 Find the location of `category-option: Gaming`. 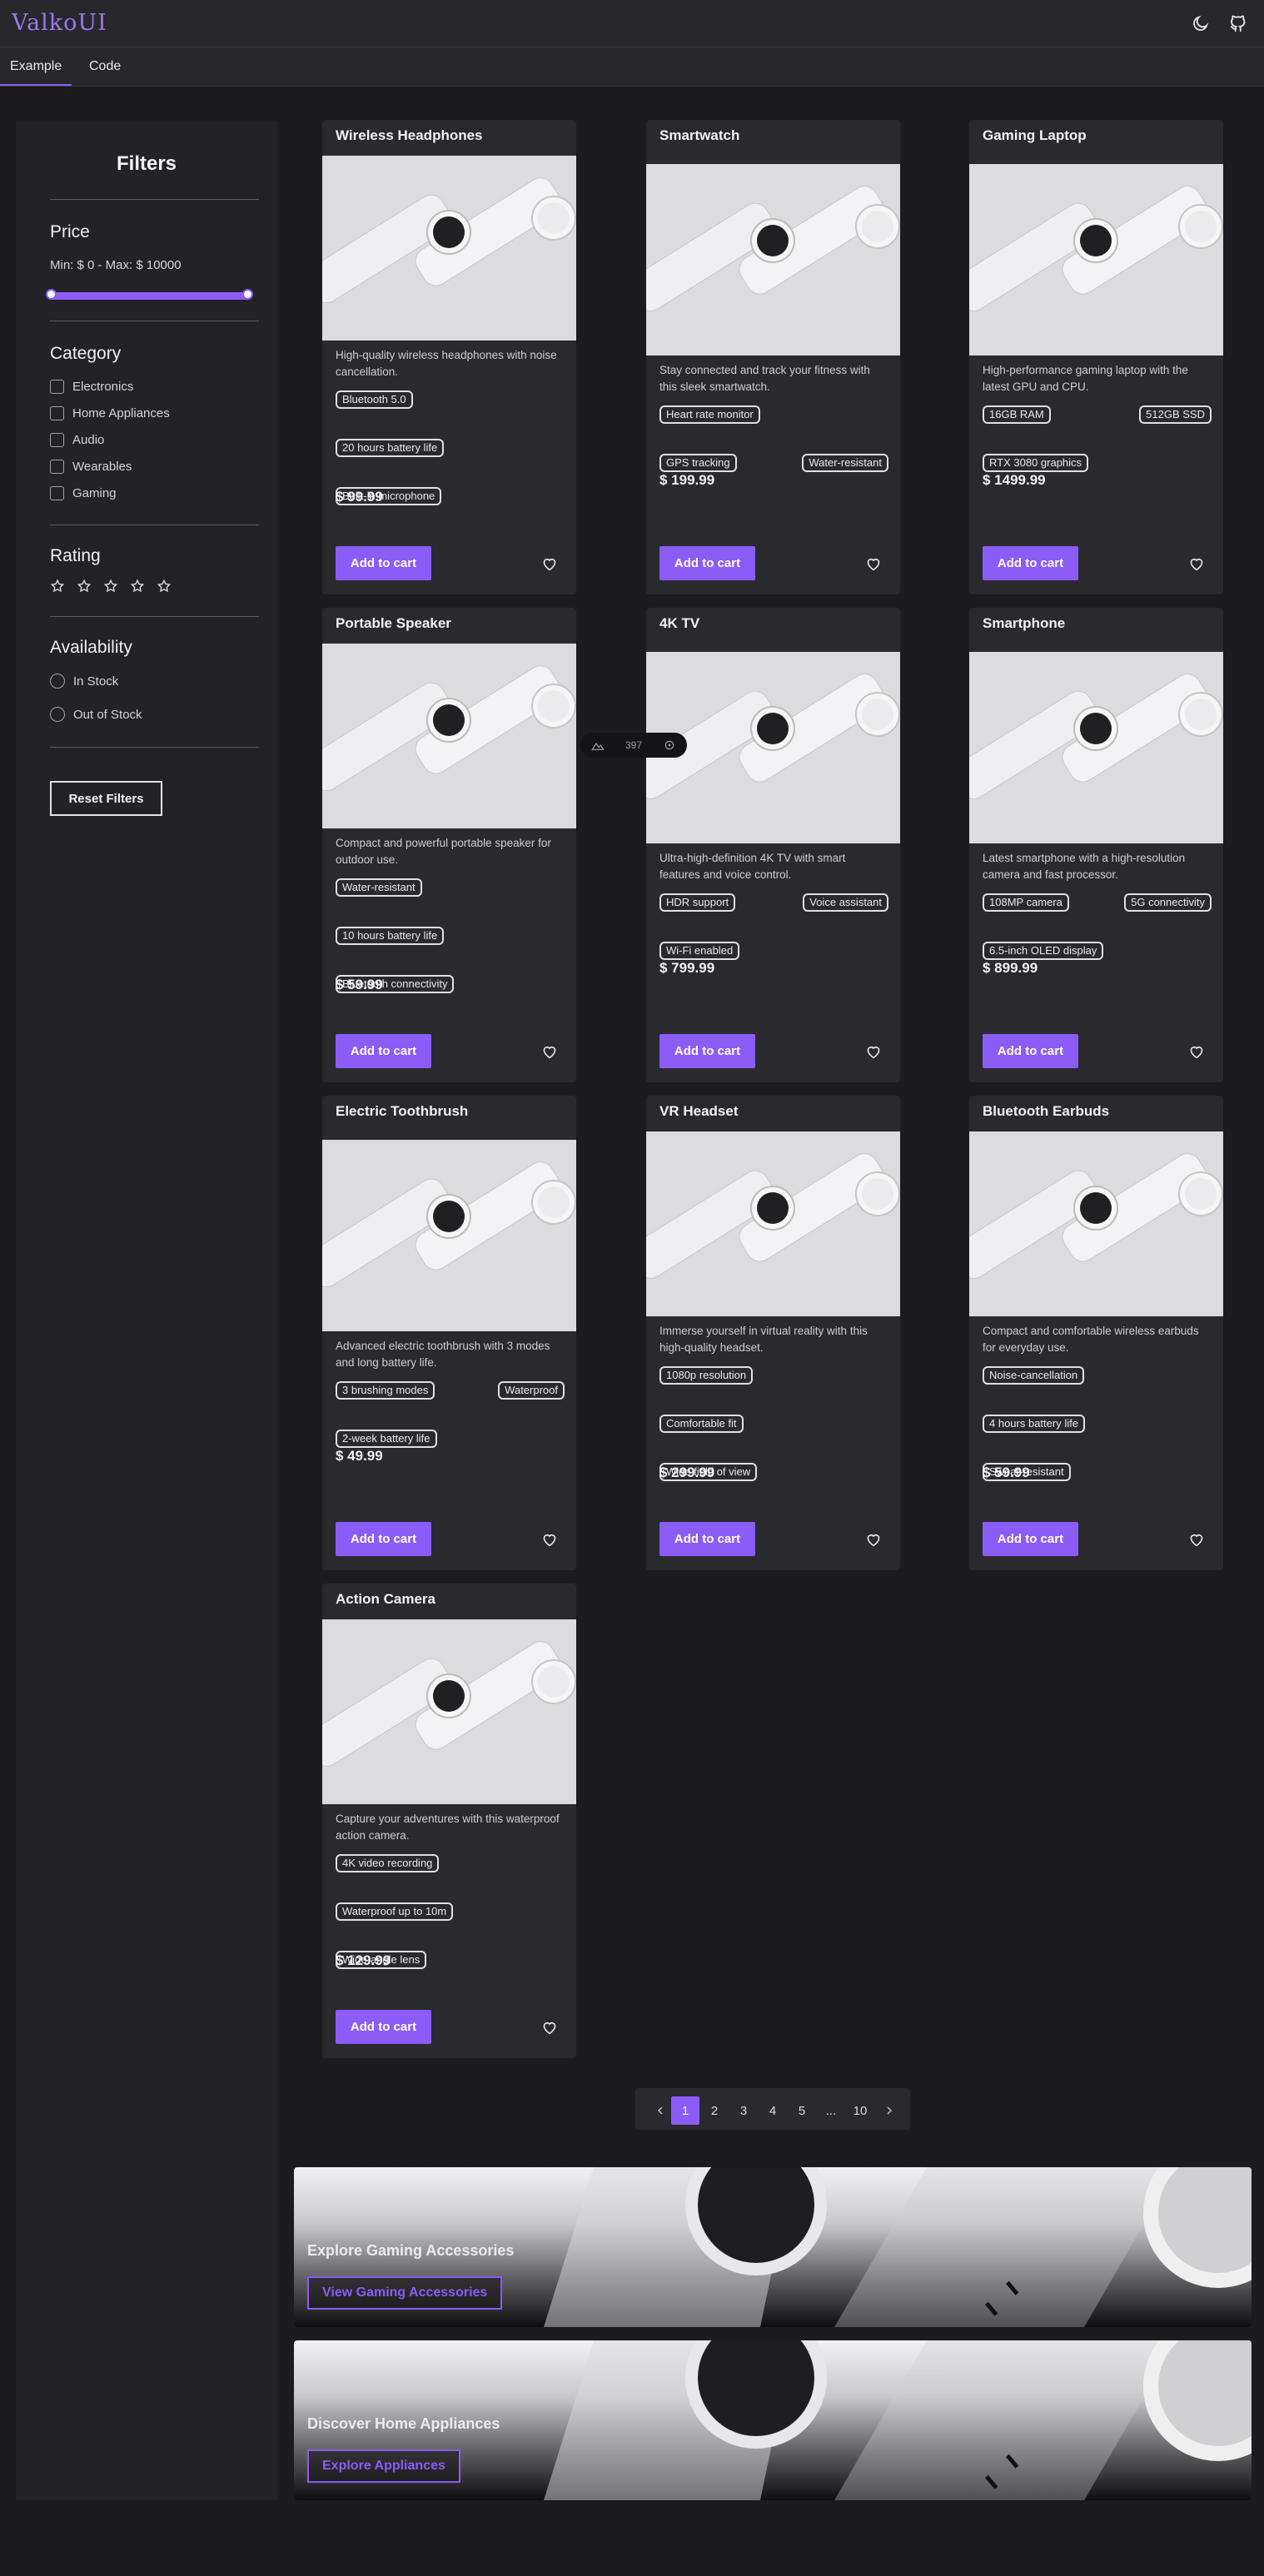

category-option: Gaming is located at coordinates (83, 493).